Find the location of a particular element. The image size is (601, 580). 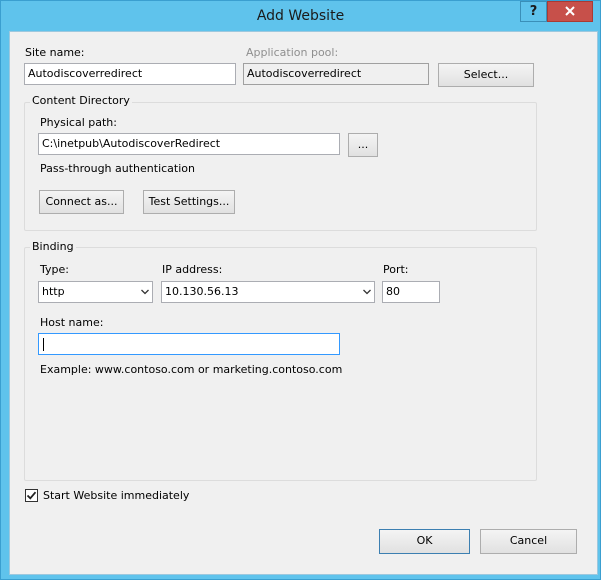

physical-path-input: C:\inetpub\AutodiscoverRedirect is located at coordinates (189, 144).